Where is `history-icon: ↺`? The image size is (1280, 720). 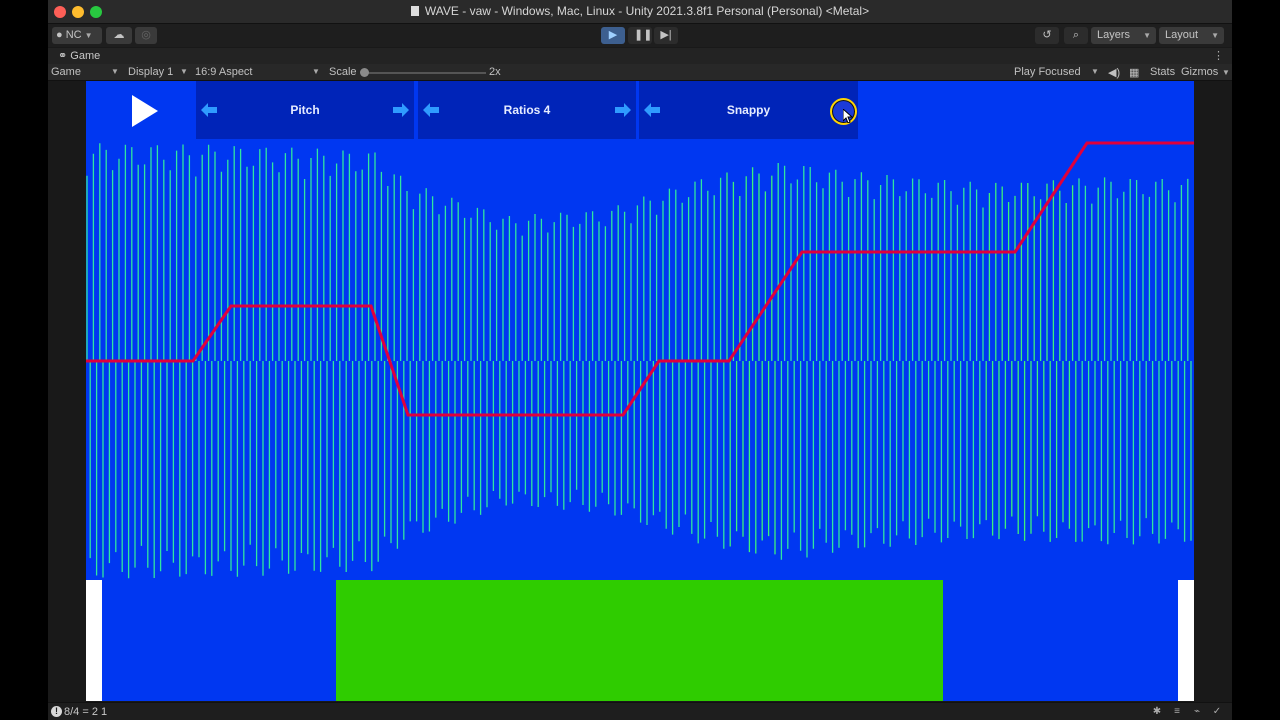
history-icon: ↺ is located at coordinates (1047, 35).